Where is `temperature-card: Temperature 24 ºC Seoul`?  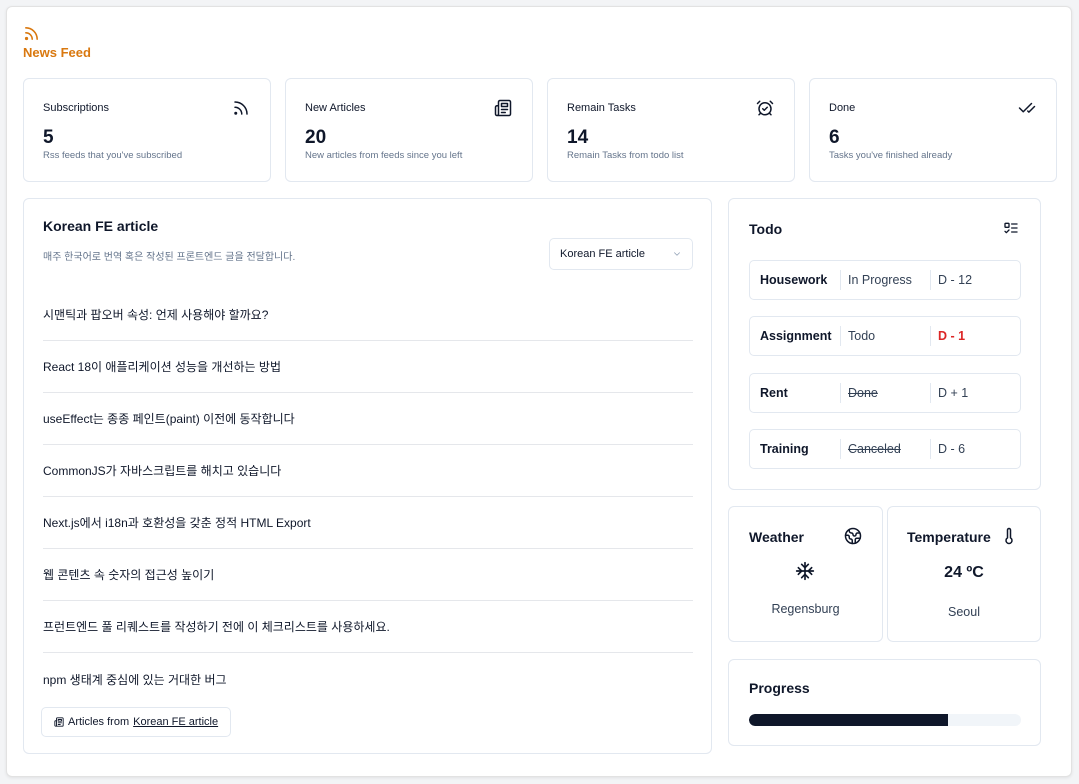
temperature-card: Temperature 24 ºC Seoul is located at coordinates (964, 574).